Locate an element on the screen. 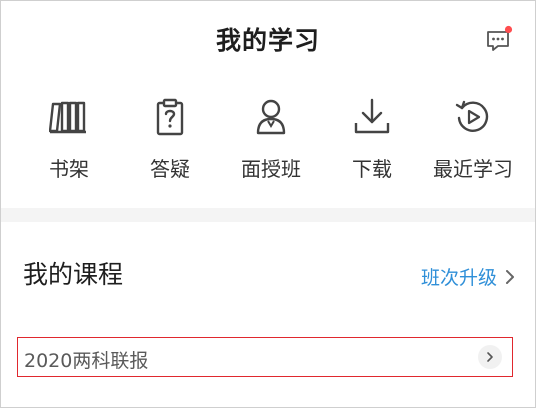  person-icon is located at coordinates (271, 117).